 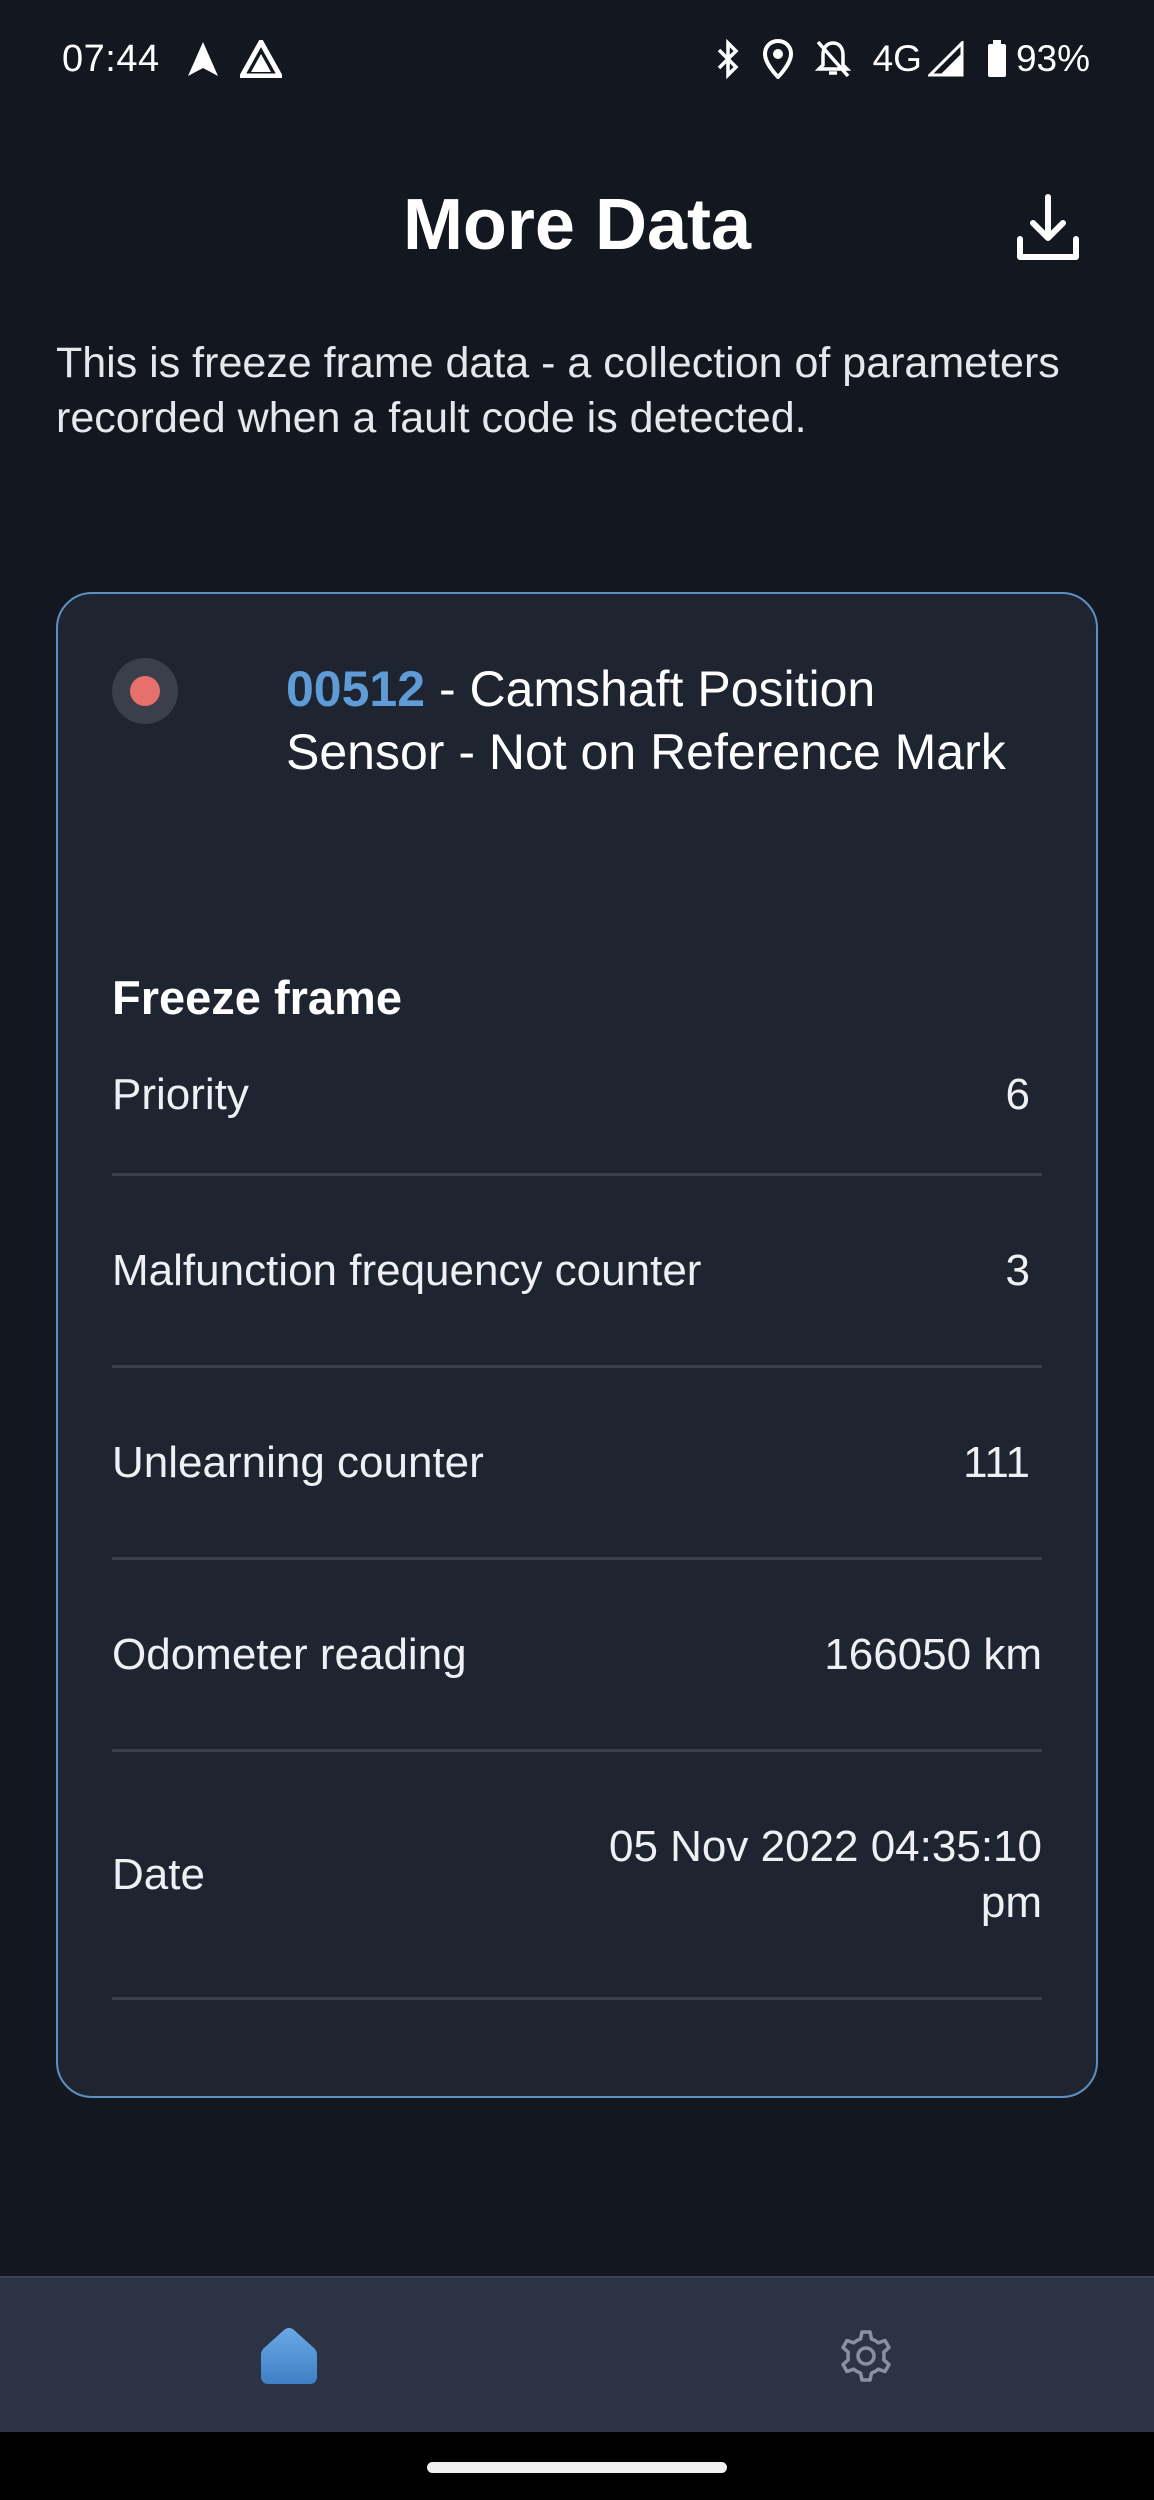 I want to click on fault-code: 00512, so click(x=356, y=689).